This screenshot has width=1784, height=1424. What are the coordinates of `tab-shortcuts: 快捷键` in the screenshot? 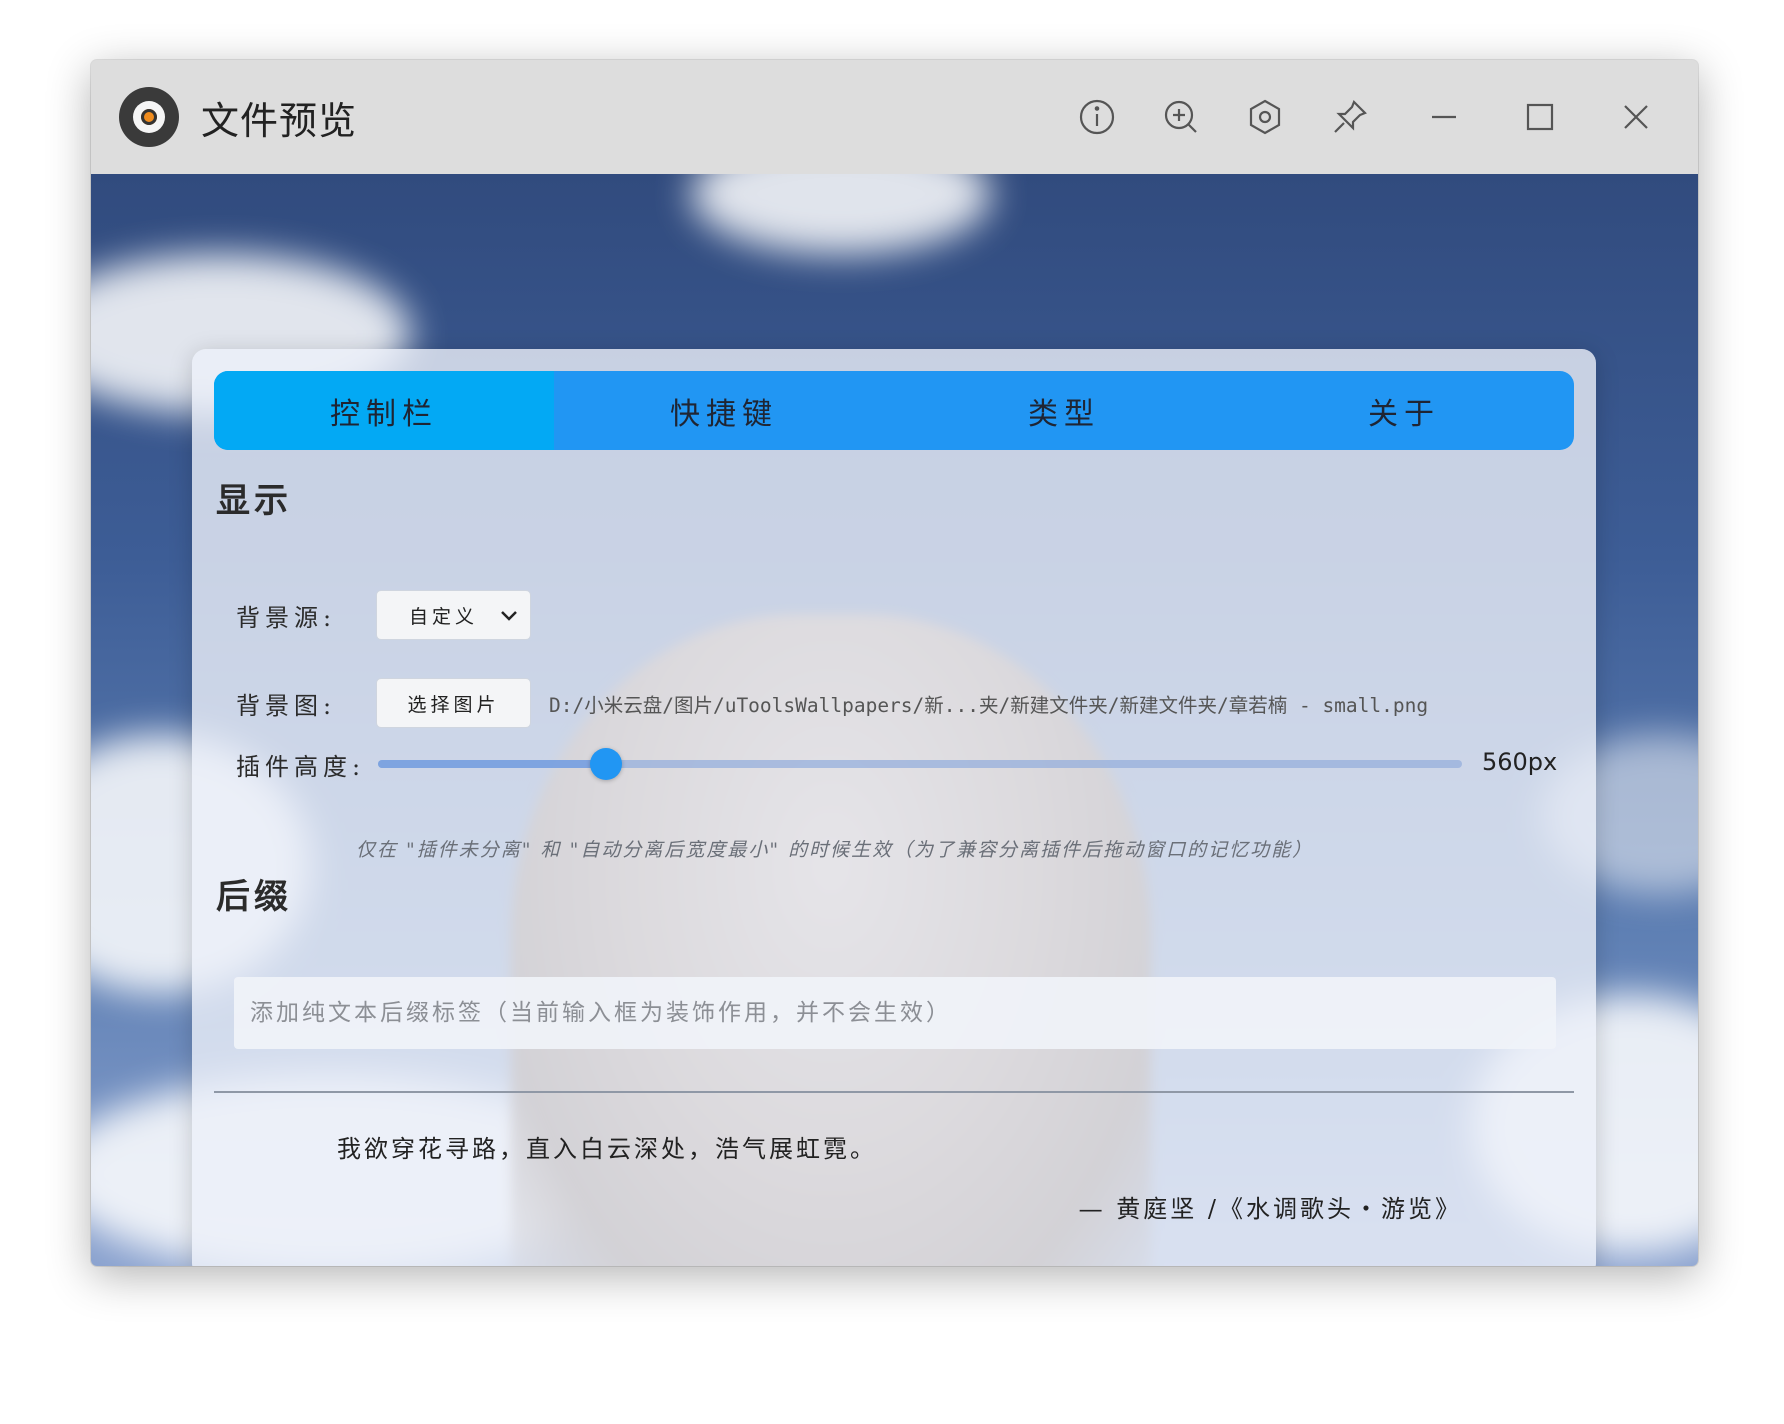 It's located at (724, 410).